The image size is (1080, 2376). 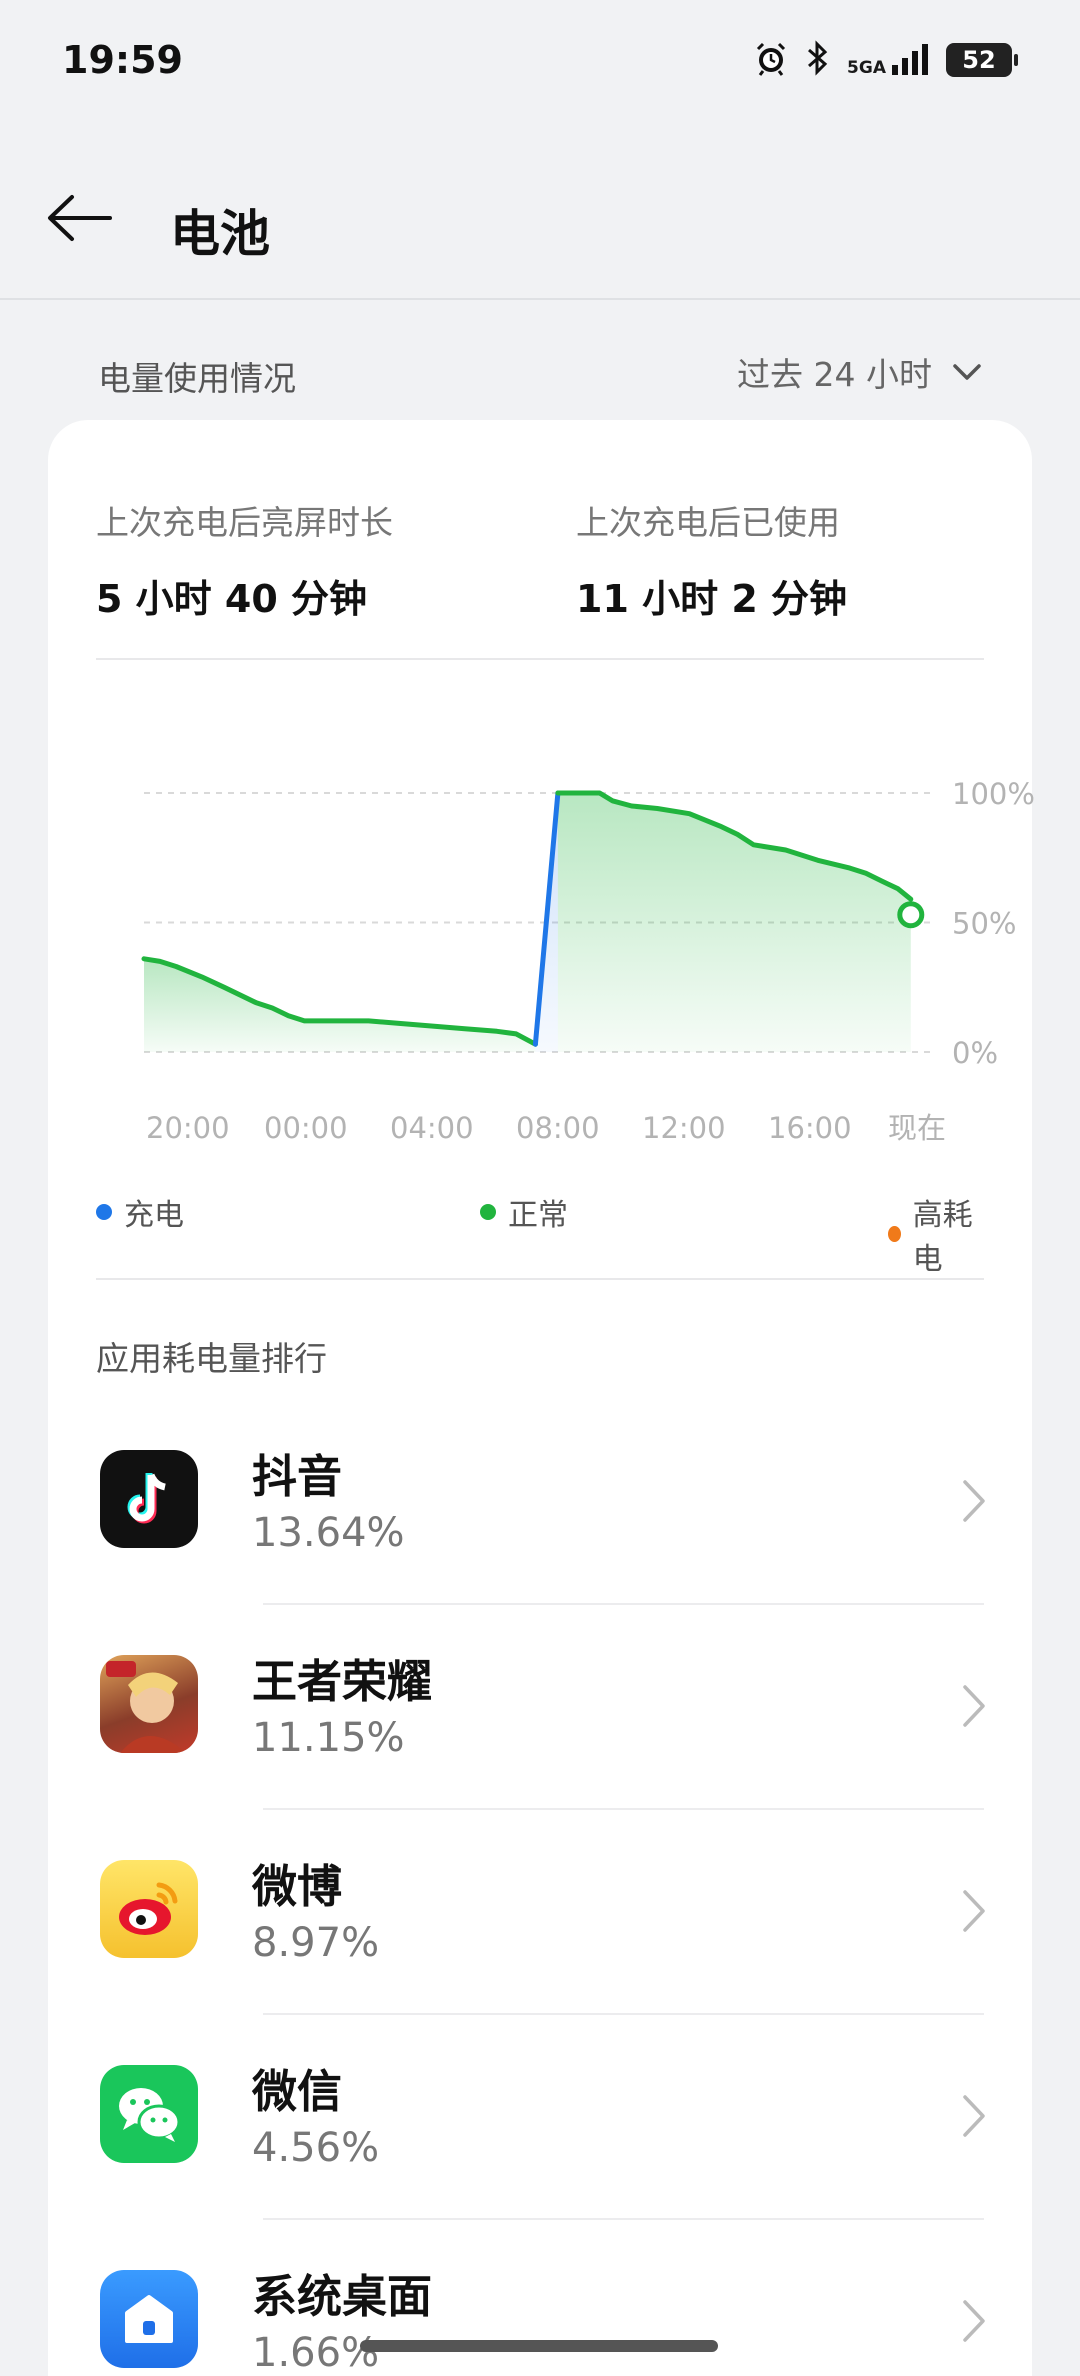 What do you see at coordinates (712, 599) in the screenshot?
I see `usage-time-value: 11 小时 2 分钟` at bounding box center [712, 599].